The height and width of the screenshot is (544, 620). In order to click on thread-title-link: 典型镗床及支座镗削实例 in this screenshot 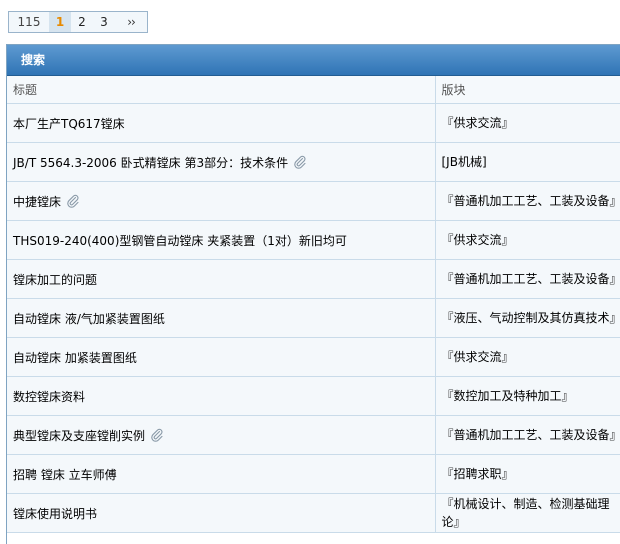, I will do `click(79, 436)`.